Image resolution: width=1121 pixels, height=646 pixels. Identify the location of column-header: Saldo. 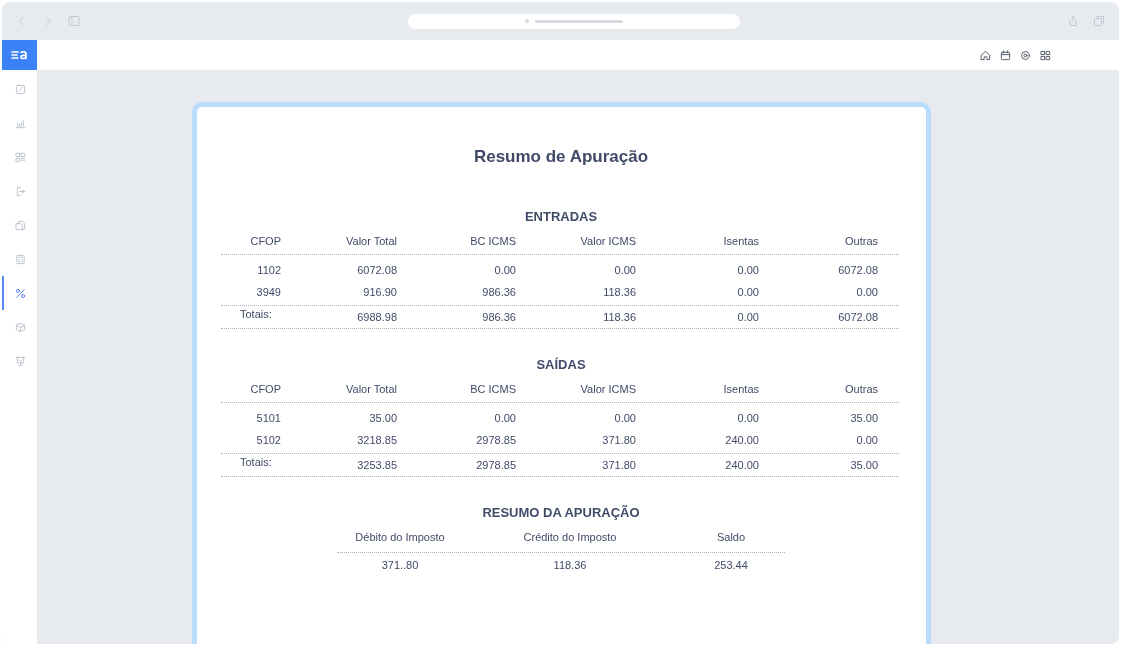
(731, 538).